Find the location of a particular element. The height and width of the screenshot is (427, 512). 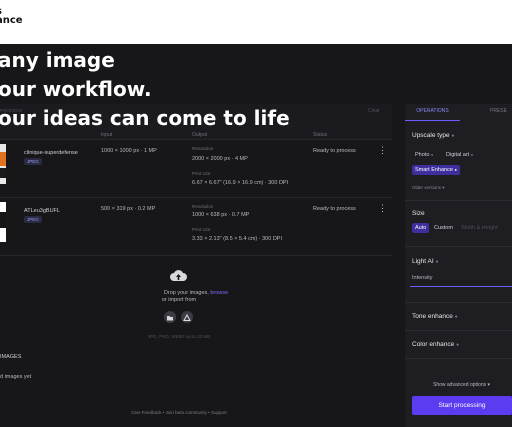

option-photo: Photo ● is located at coordinates (424, 155).